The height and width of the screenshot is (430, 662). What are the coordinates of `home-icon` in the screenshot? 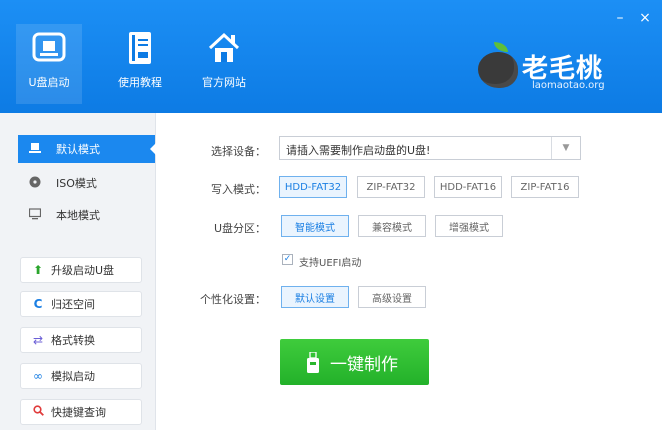 It's located at (224, 48).